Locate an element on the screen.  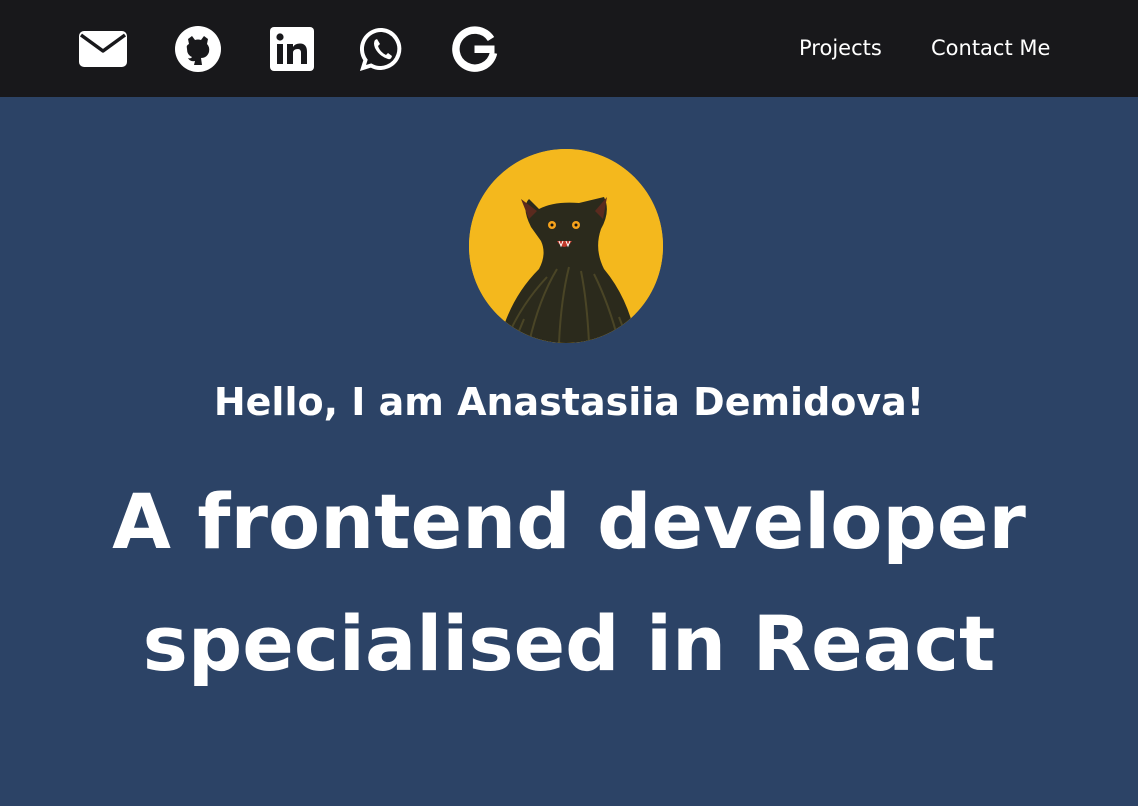
whatsapp-link is located at coordinates (382, 48).